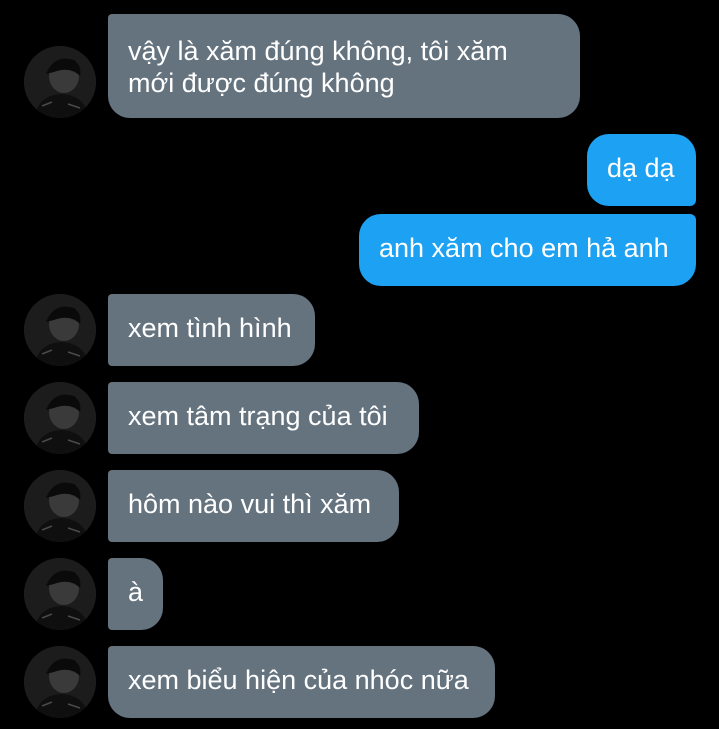  What do you see at coordinates (253, 506) in the screenshot?
I see `incoming-message: hôm nào vui thì xăm` at bounding box center [253, 506].